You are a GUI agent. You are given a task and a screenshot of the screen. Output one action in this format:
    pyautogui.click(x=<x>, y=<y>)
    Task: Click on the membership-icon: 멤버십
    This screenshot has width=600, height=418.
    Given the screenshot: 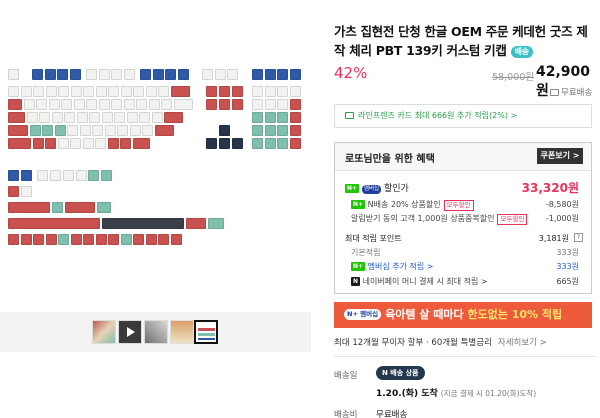 What is the action you would take?
    pyautogui.click(x=371, y=189)
    